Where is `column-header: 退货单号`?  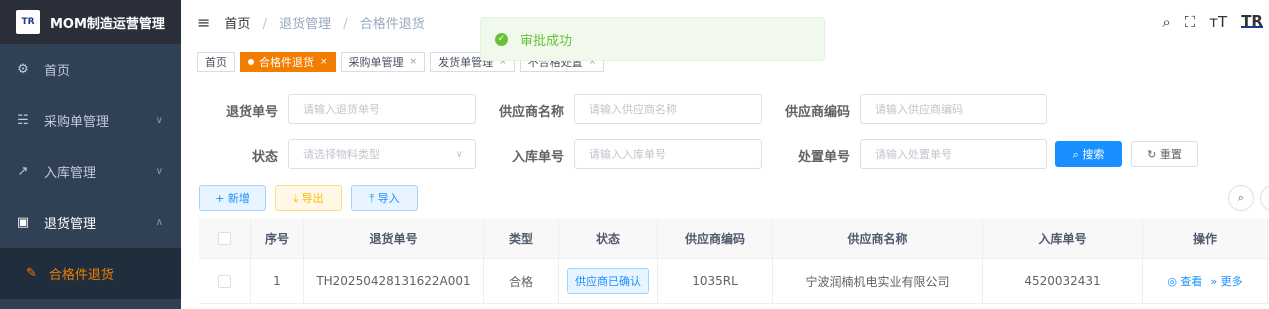
column-header: 退货单号 is located at coordinates (394, 238).